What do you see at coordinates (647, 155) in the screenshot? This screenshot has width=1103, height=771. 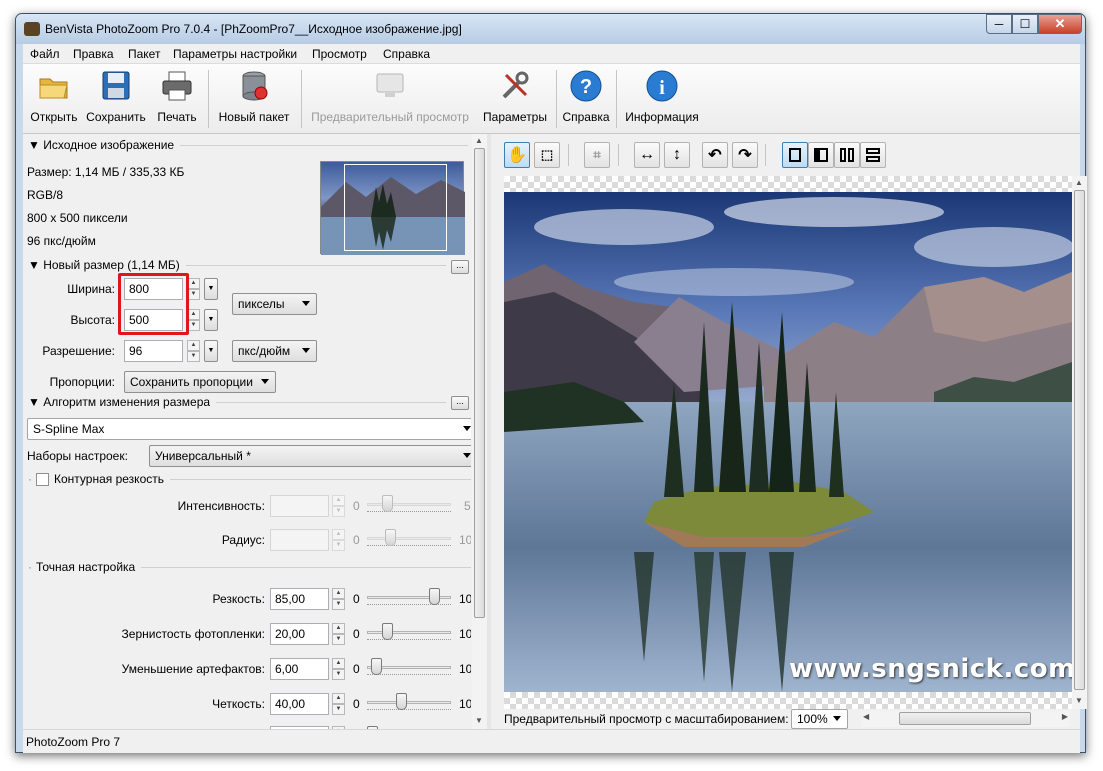 I see `fit-width-button: ↔` at bounding box center [647, 155].